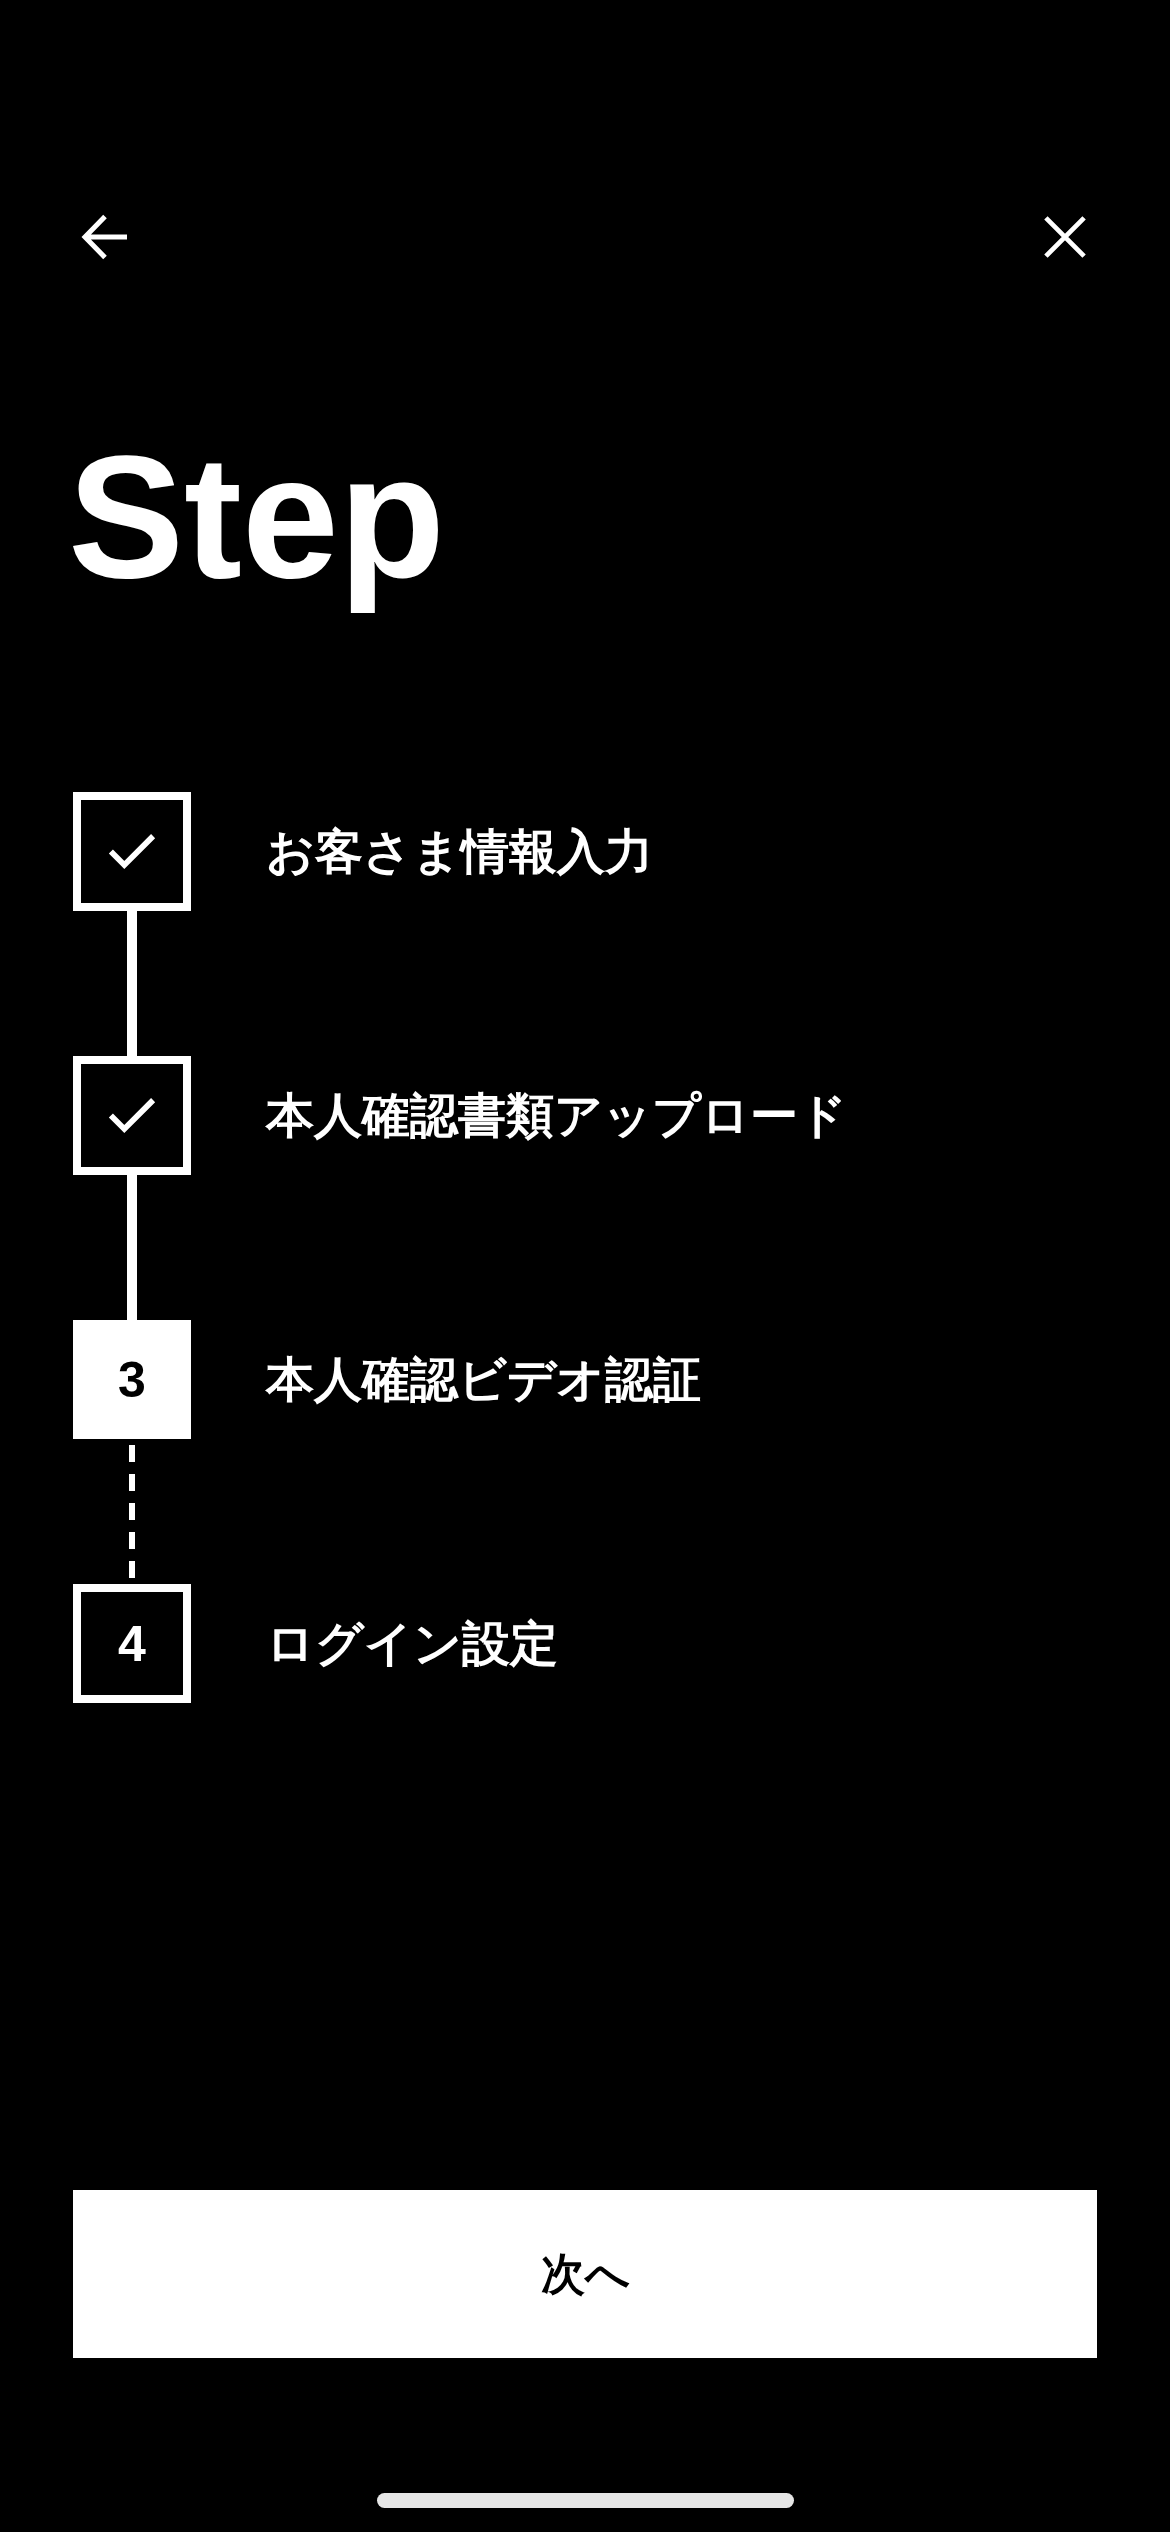 The width and height of the screenshot is (1170, 2532). What do you see at coordinates (412, 1643) in the screenshot?
I see `step-label: ログイン設定` at bounding box center [412, 1643].